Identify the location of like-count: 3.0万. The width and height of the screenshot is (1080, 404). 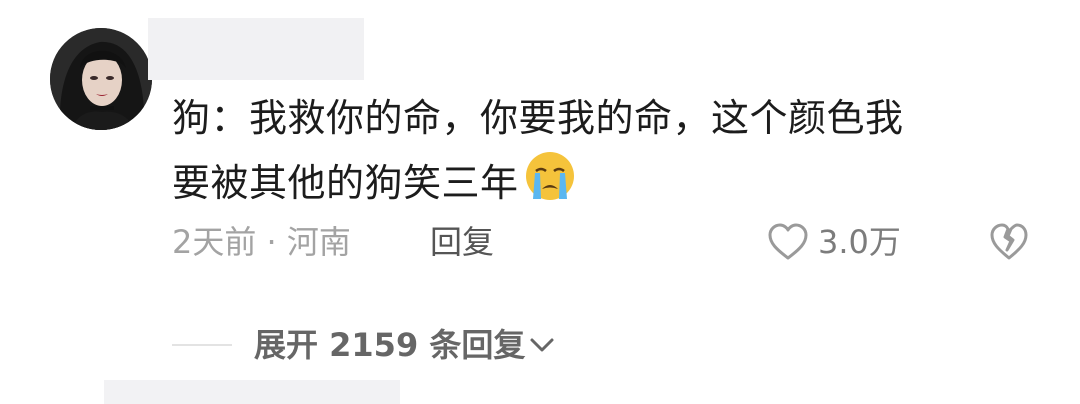
(859, 242).